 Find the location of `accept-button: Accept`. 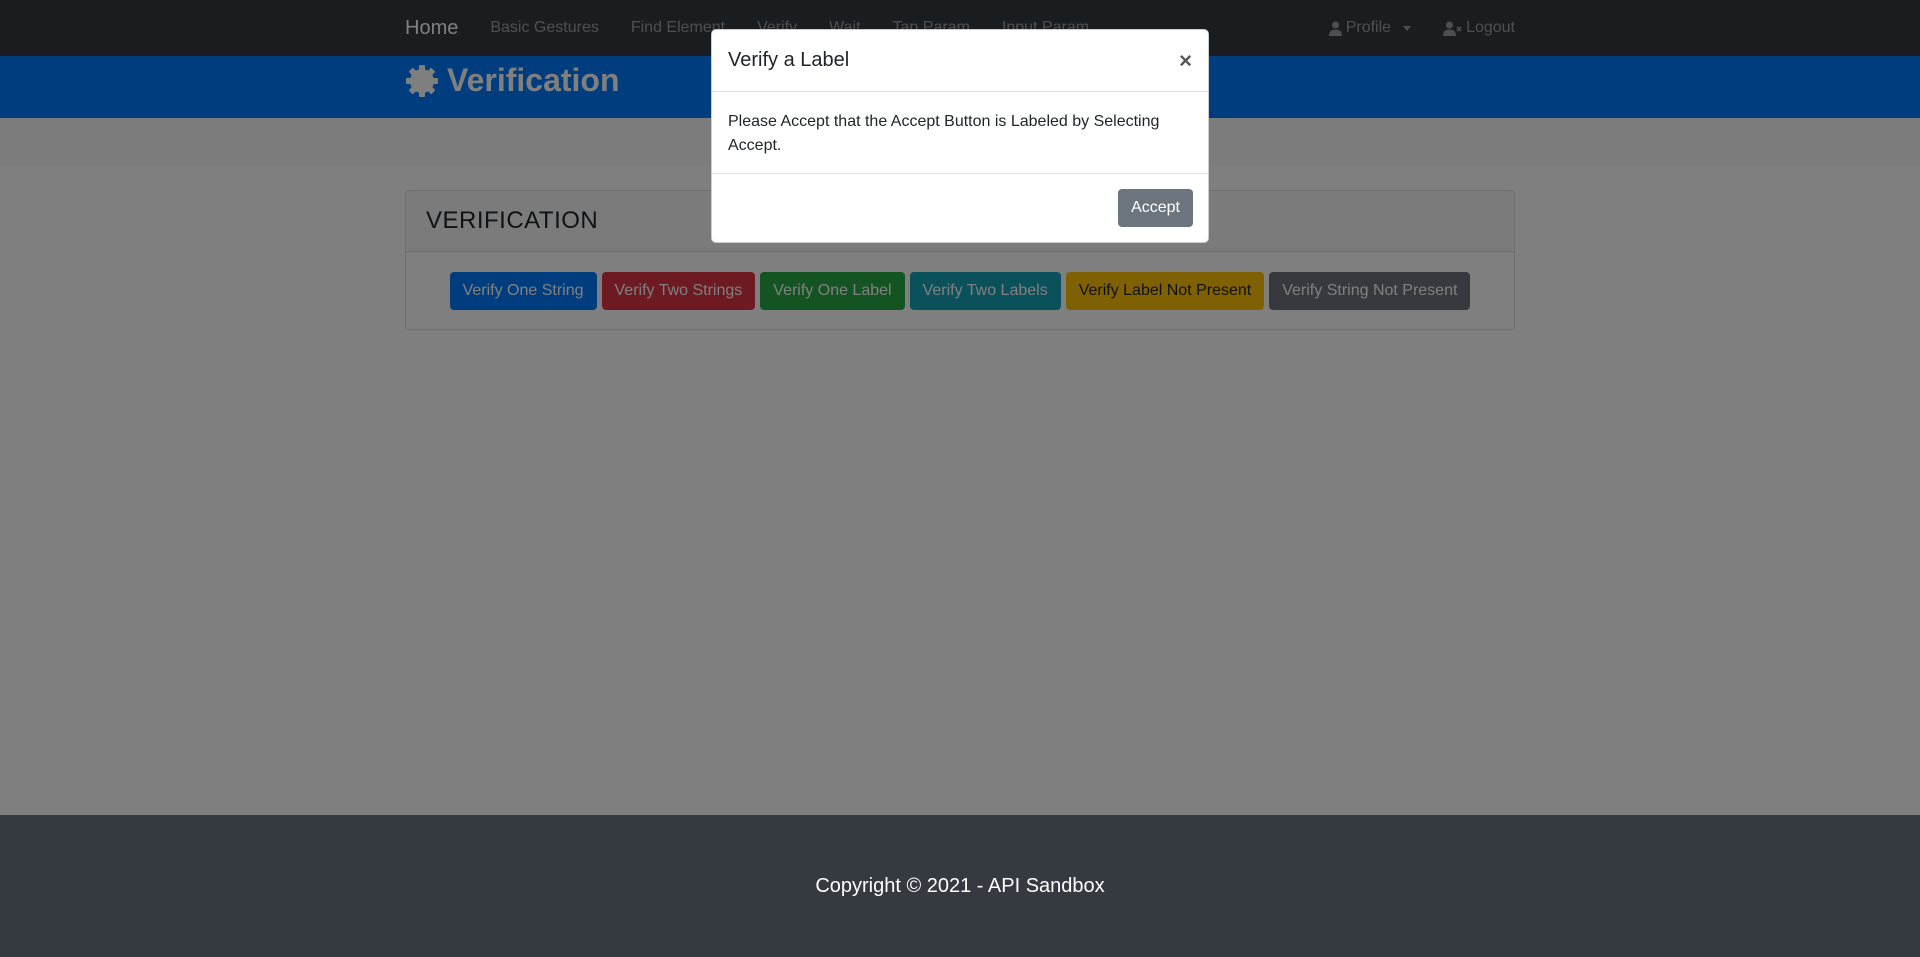

accept-button: Accept is located at coordinates (1155, 208).